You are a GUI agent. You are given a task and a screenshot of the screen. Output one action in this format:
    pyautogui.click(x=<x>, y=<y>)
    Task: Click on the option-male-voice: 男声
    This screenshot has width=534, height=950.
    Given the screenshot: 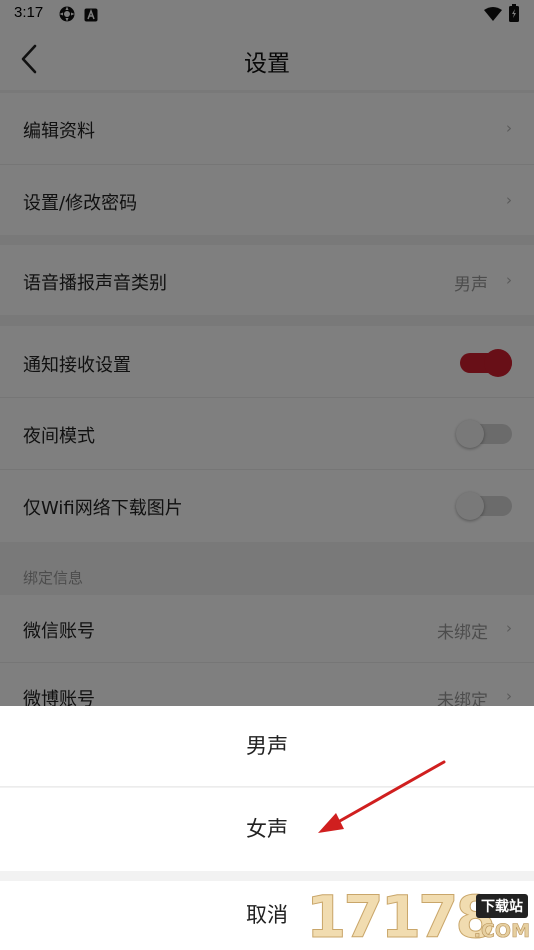 What is the action you would take?
    pyautogui.click(x=267, y=746)
    